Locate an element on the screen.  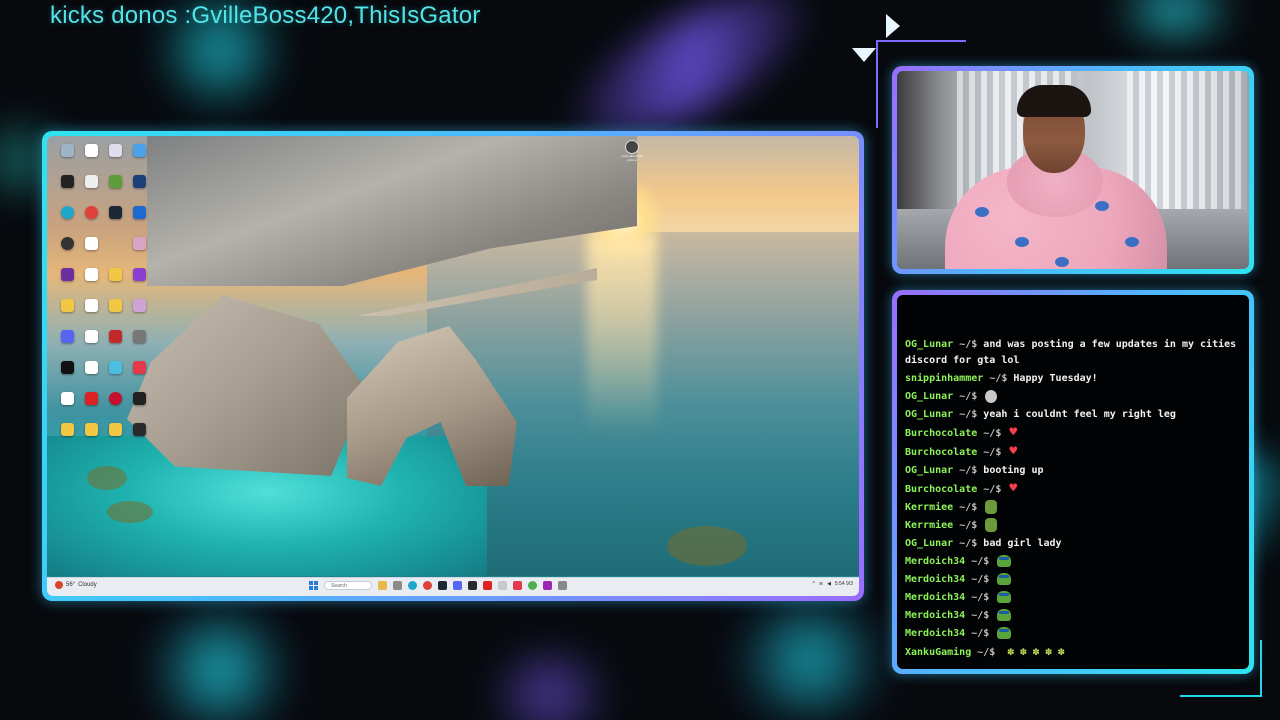
weather-widget: 56° Cloudy is located at coordinates (76, 585).